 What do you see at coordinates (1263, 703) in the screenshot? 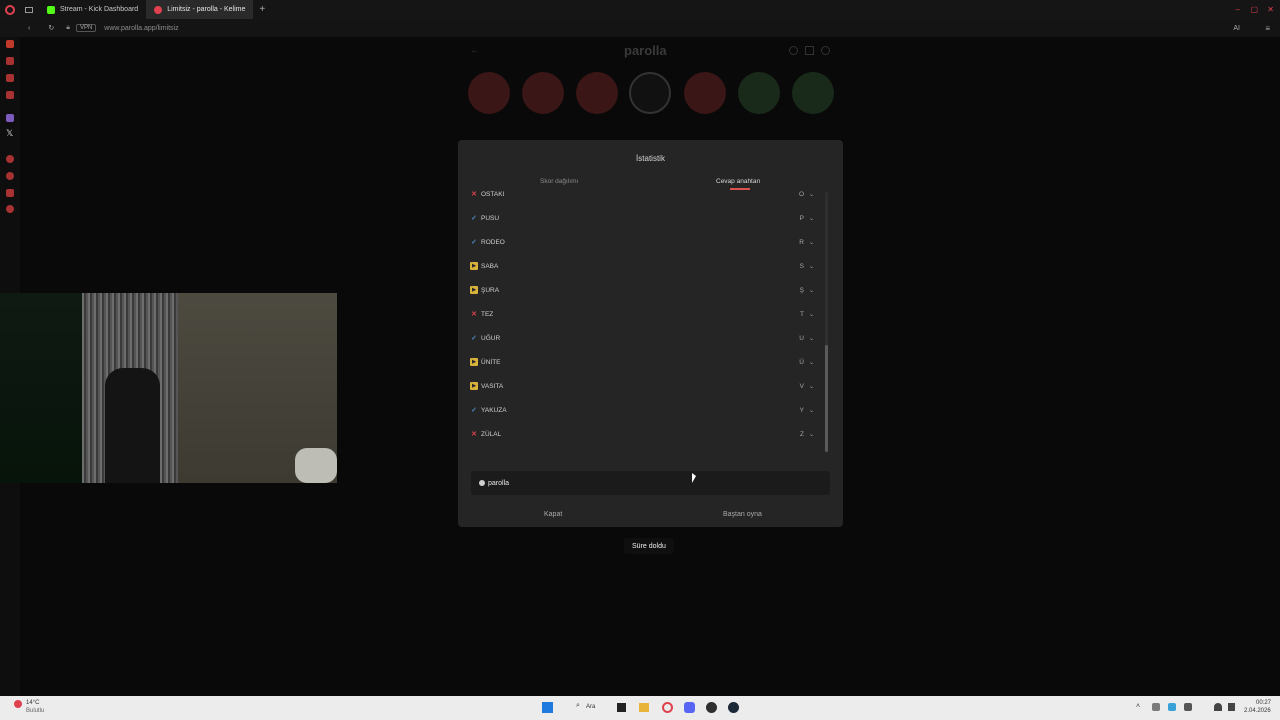
I see `clock-time: 00:27` at bounding box center [1263, 703].